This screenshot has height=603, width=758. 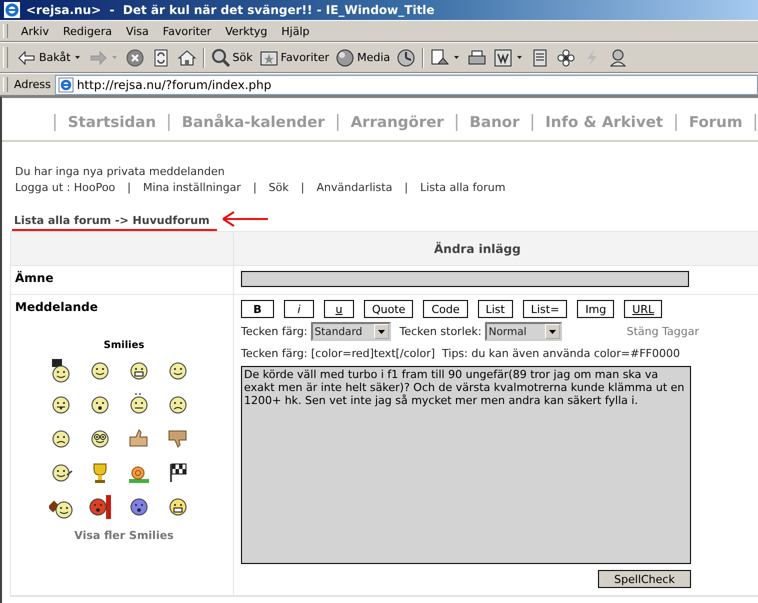 What do you see at coordinates (246, 31) in the screenshot?
I see `menu-item: Verktyg` at bounding box center [246, 31].